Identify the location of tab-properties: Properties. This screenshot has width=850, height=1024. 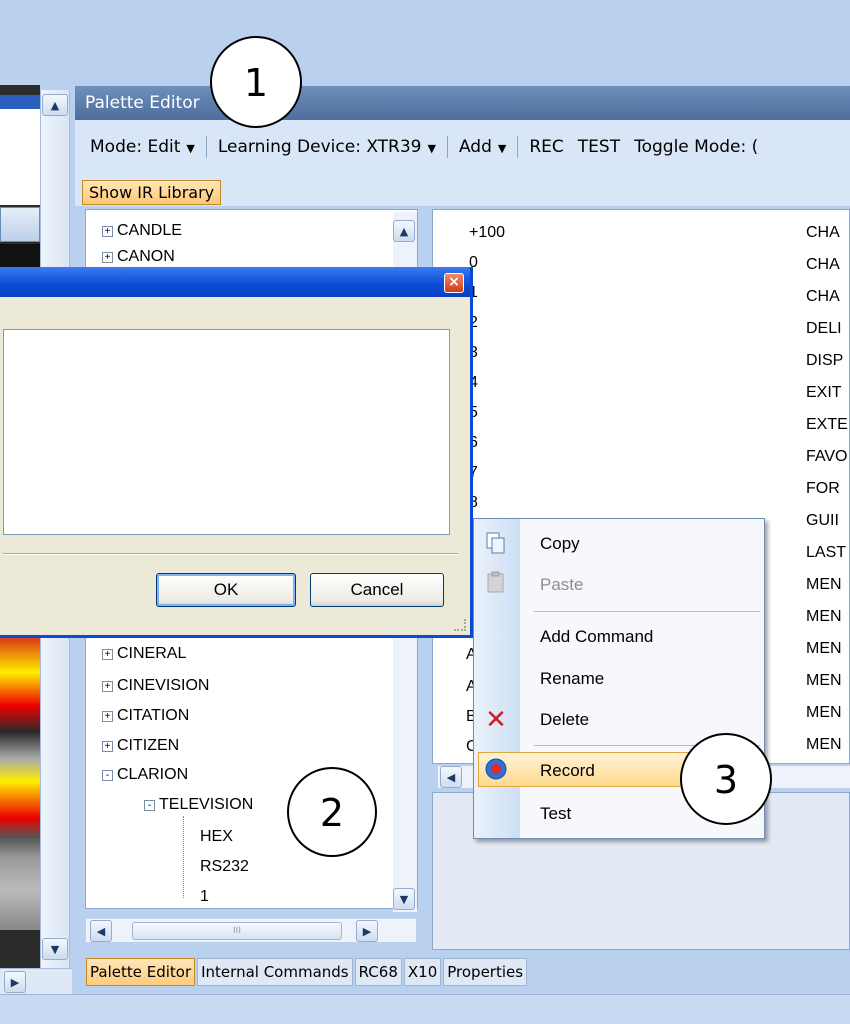
(485, 972).